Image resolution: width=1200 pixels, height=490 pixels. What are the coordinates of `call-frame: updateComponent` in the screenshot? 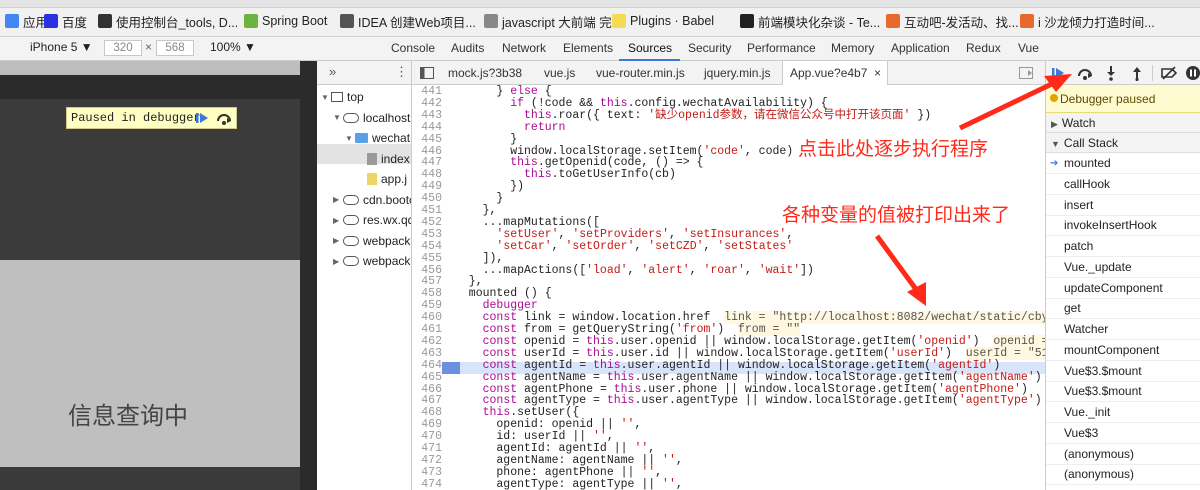 It's located at (1123, 288).